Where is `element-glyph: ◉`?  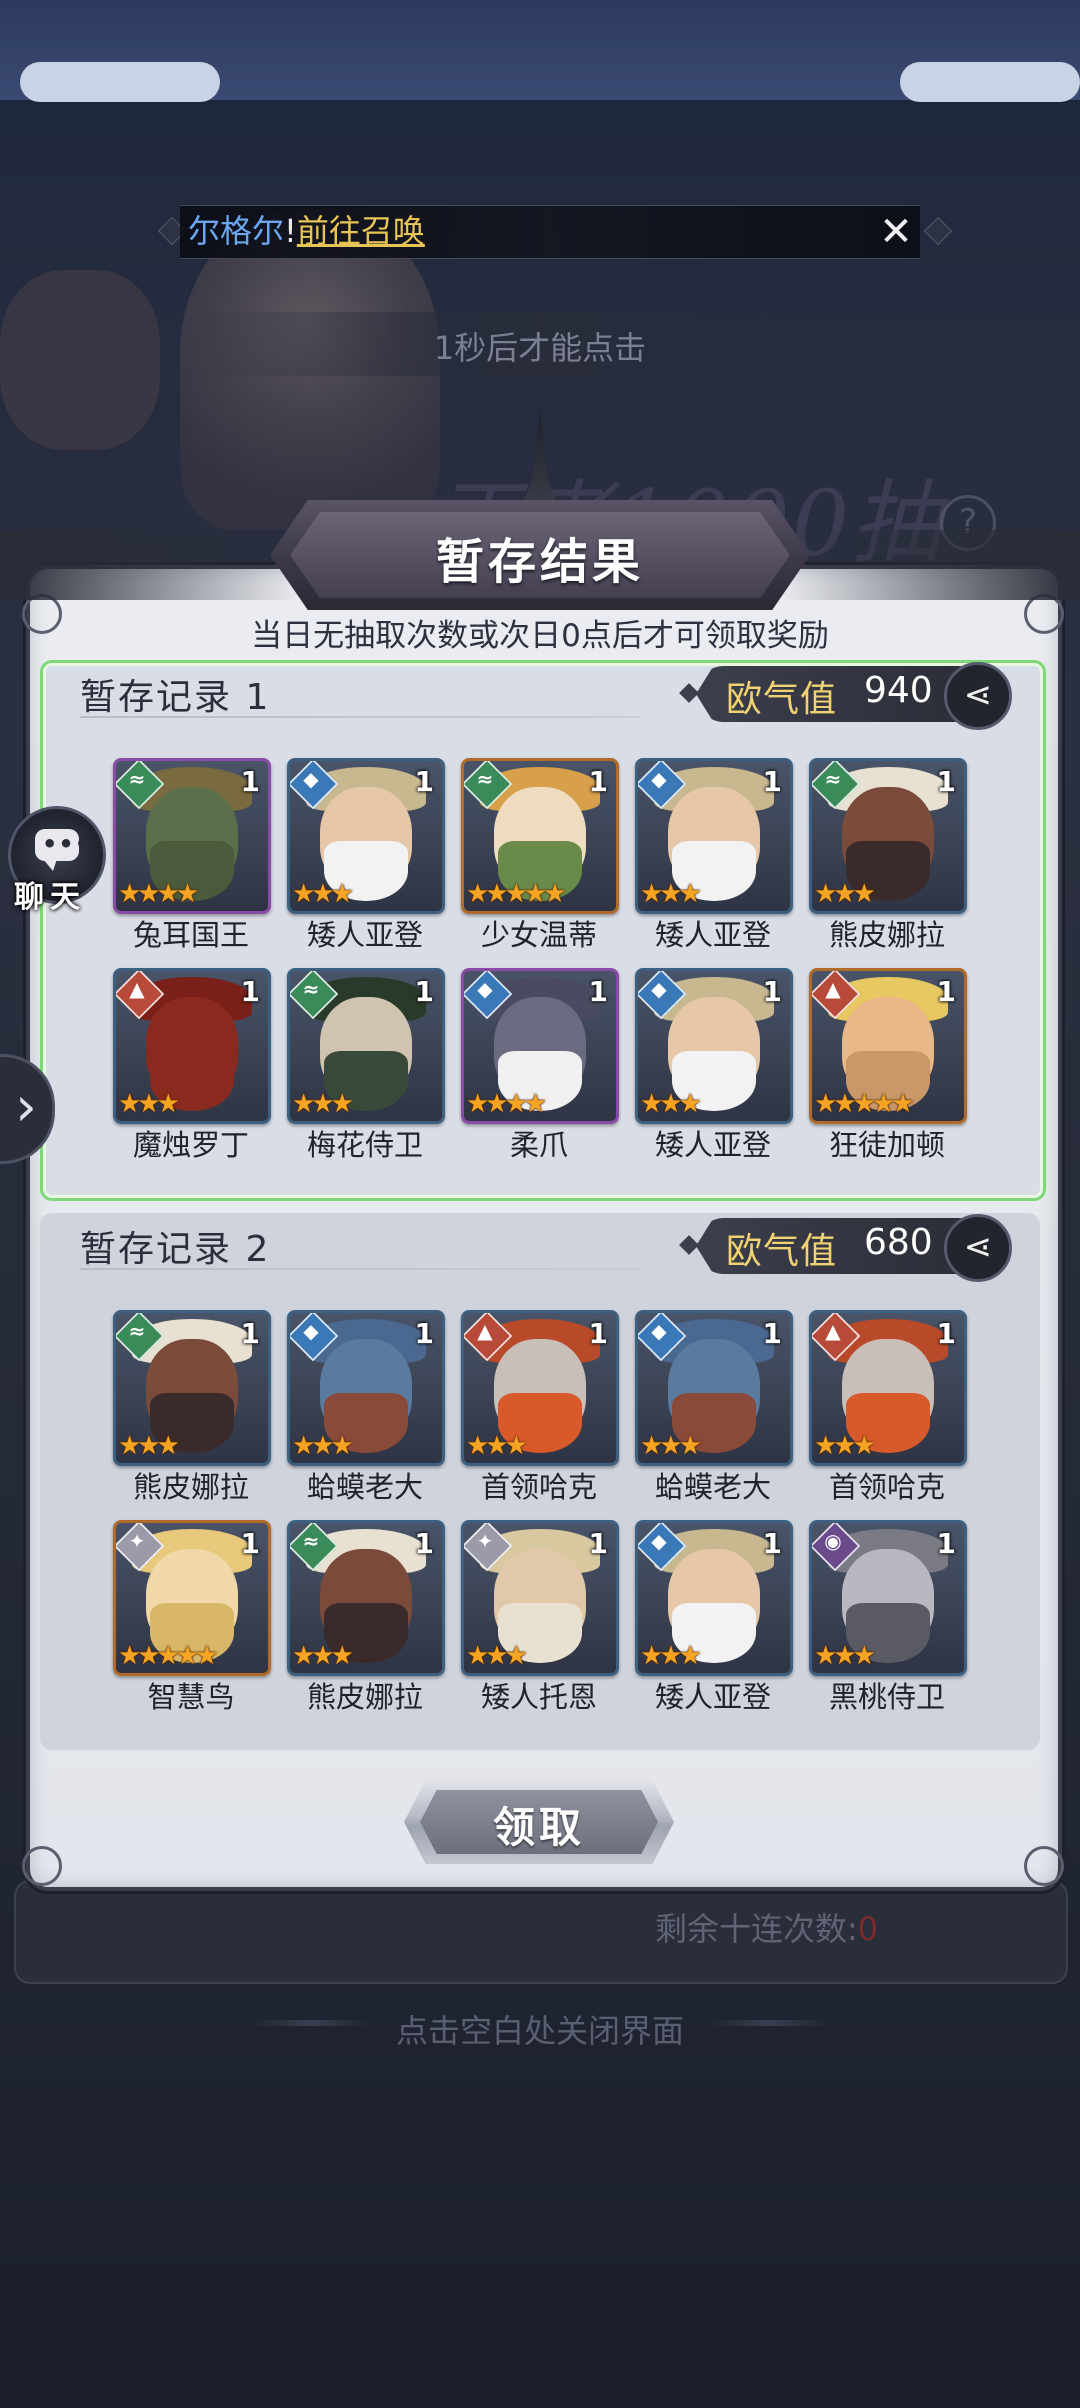
element-glyph: ◉ is located at coordinates (833, 1541).